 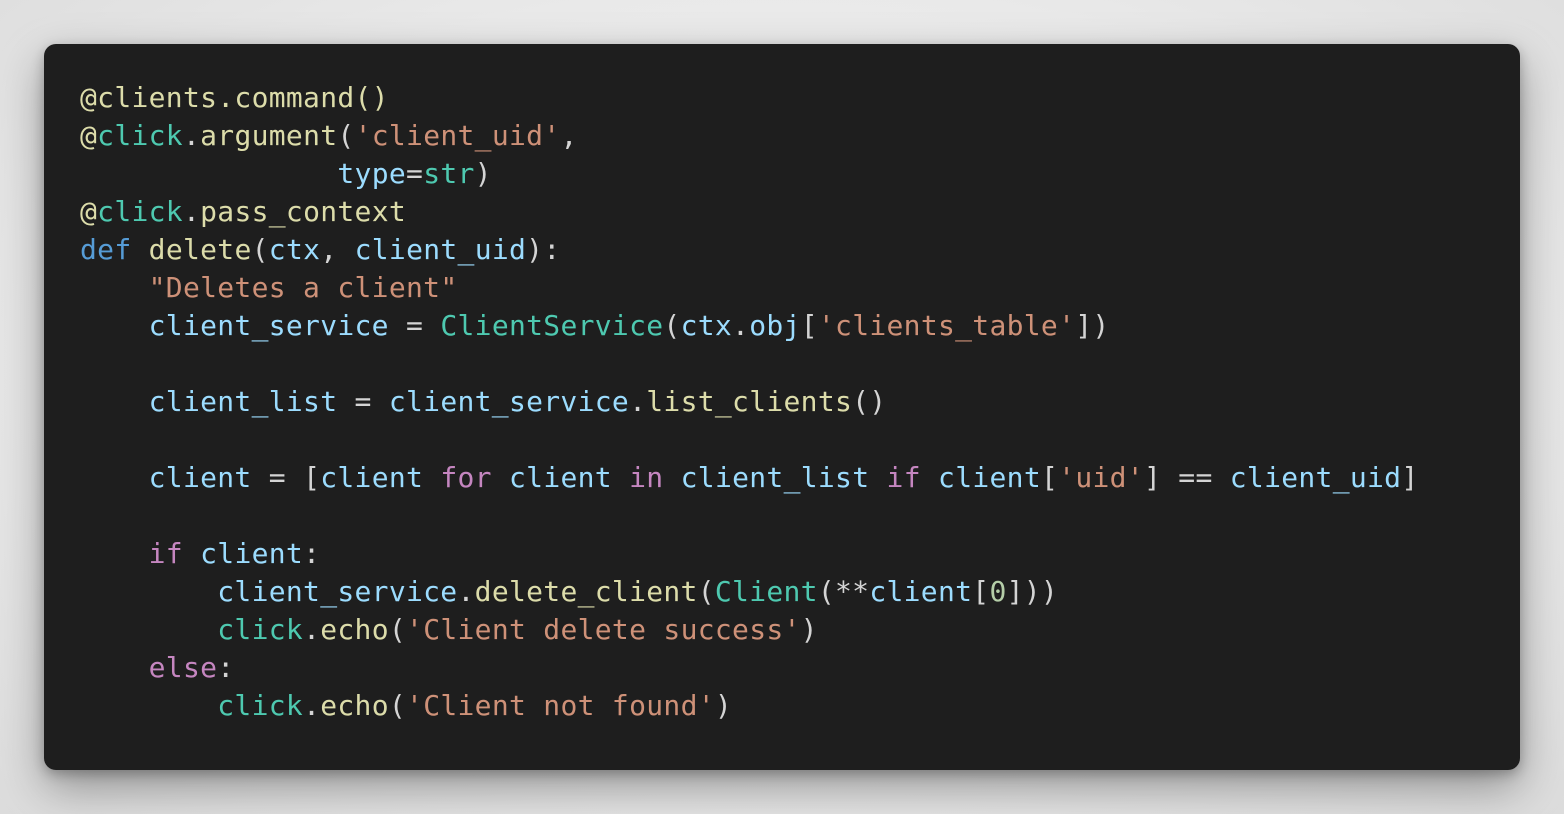 I want to click on function-name-token: pass_context, so click(x=303, y=211).